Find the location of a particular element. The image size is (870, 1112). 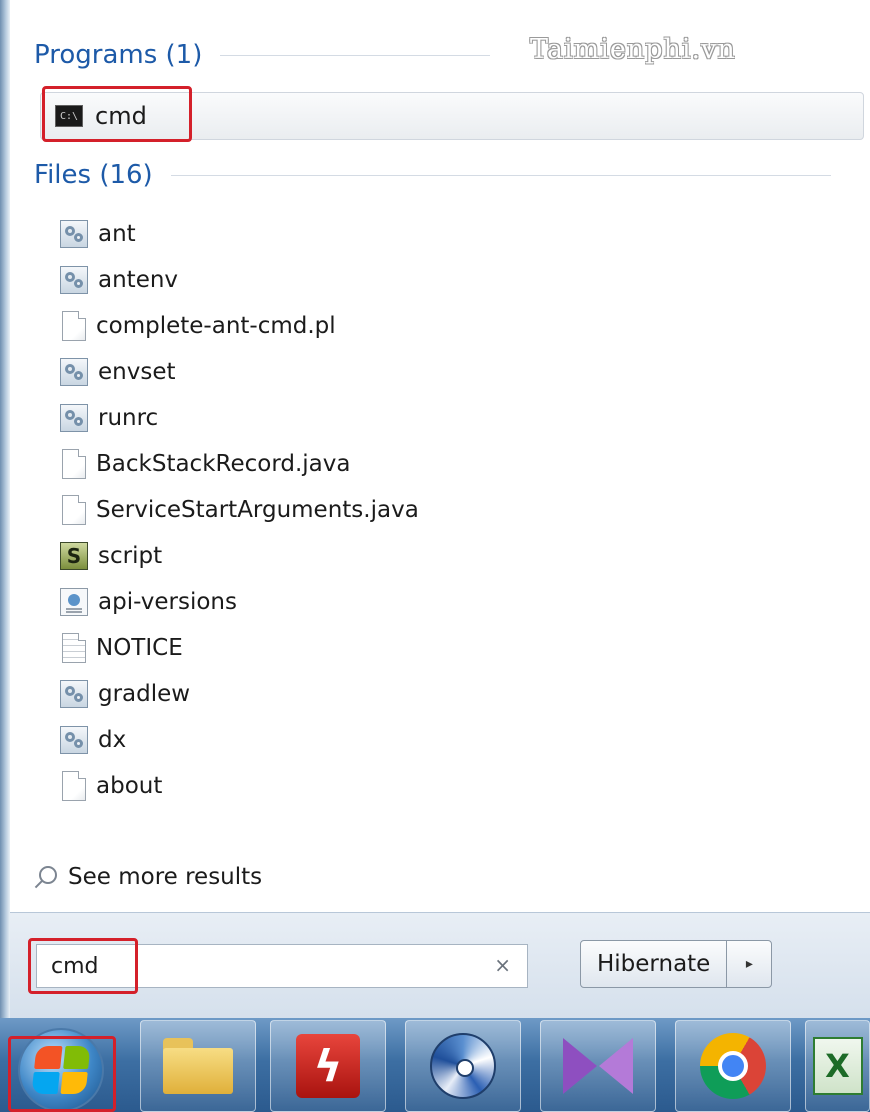

file-result-antenv: antenv is located at coordinates (119, 280).